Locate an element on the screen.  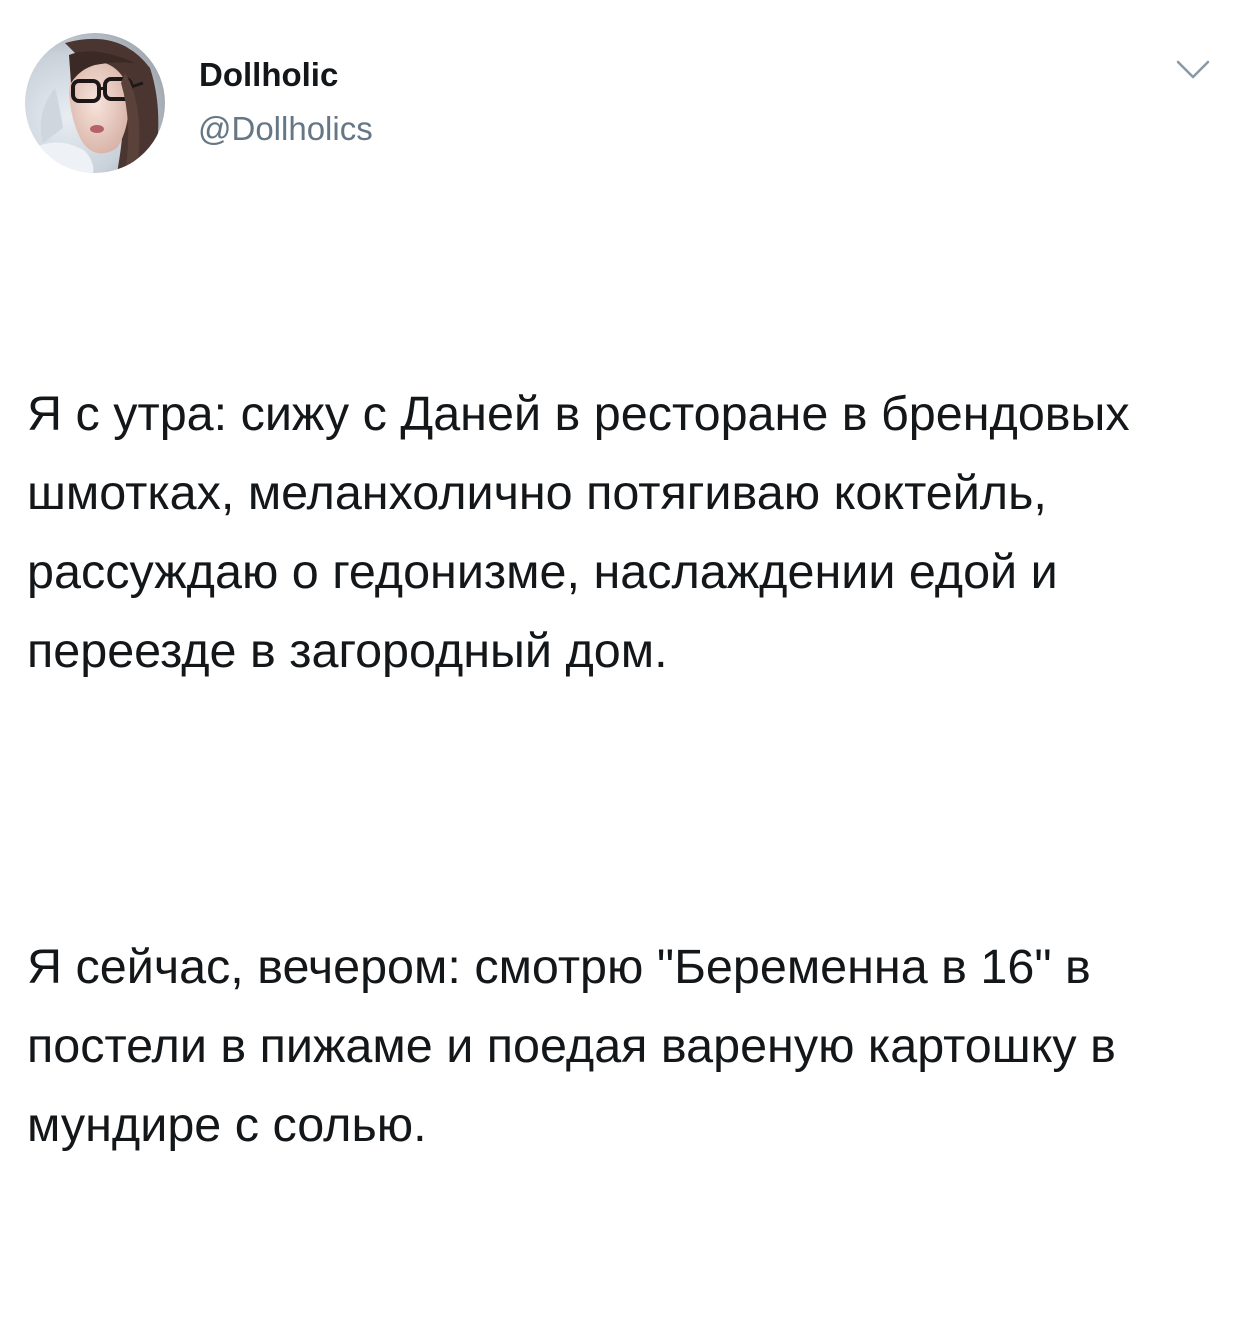
chevron-down-icon is located at coordinates (1193, 72).